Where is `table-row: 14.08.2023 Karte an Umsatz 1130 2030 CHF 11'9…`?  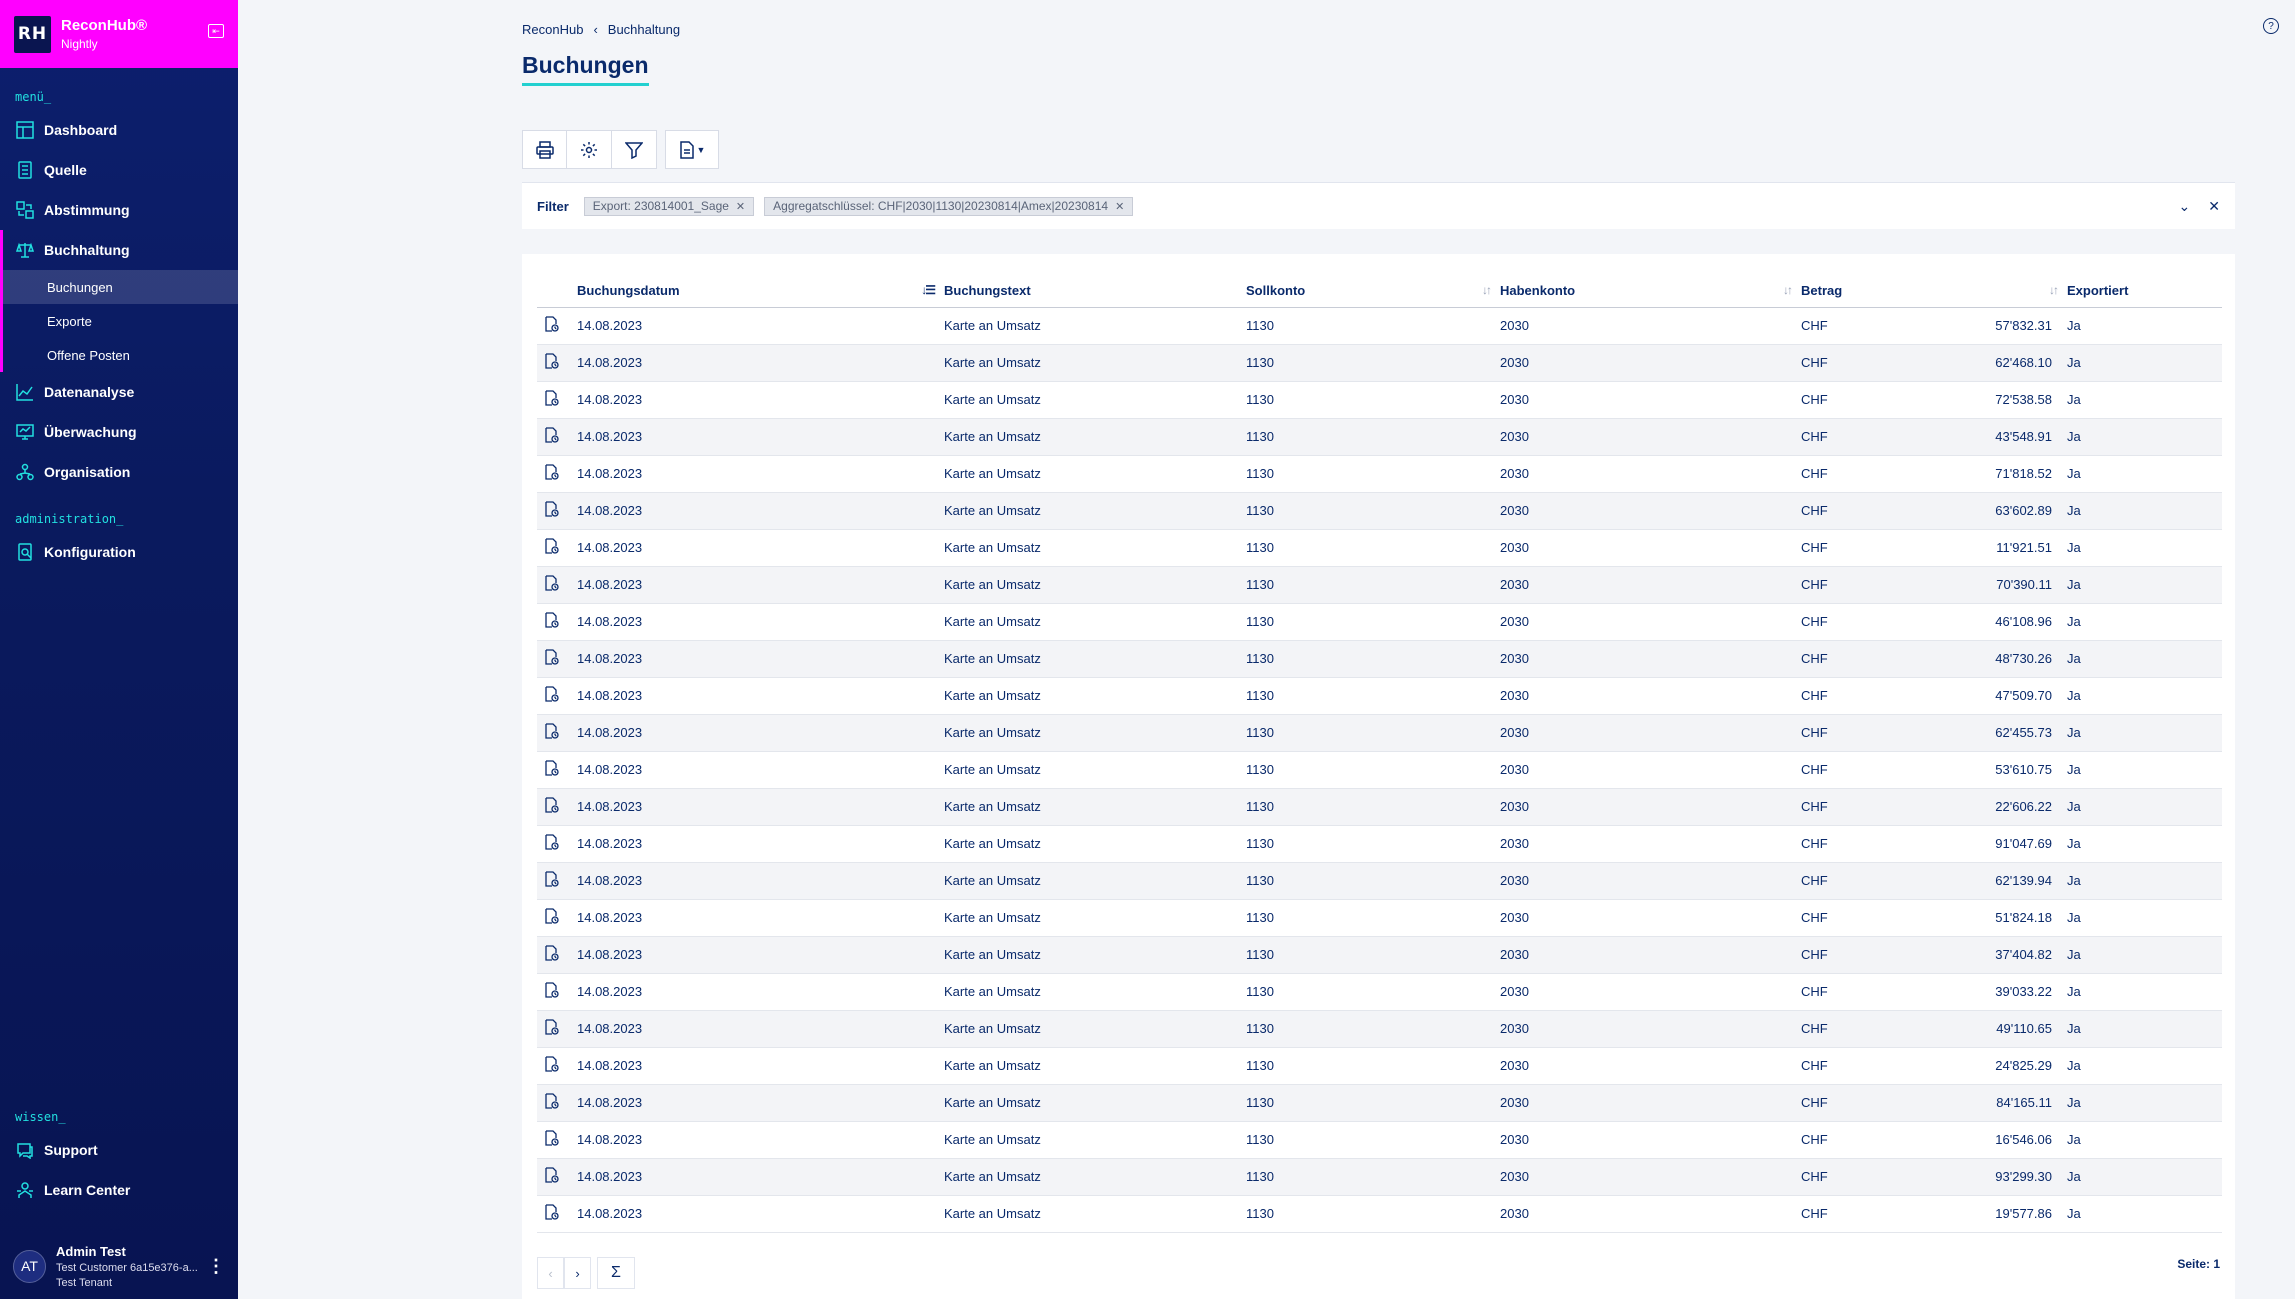
table-row: 14.08.2023 Karte an Umsatz 1130 2030 CHF 11'9… is located at coordinates (1379, 548).